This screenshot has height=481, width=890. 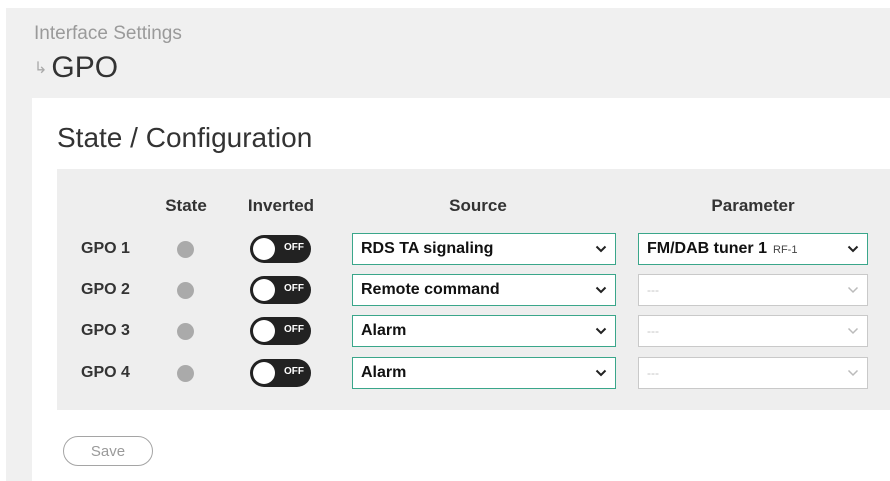 I want to click on source-select-gpo-2: Remote command, so click(x=484, y=290).